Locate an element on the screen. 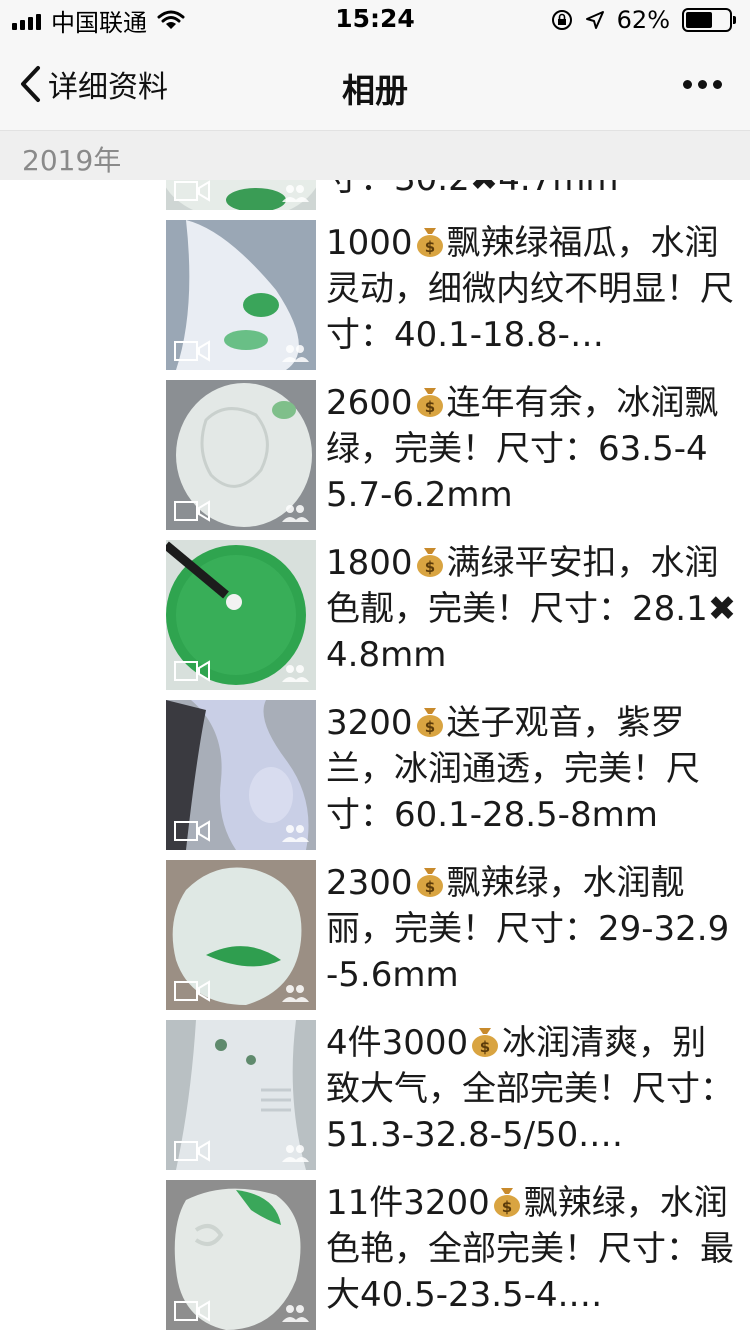 The width and height of the screenshot is (750, 1334). nav-bar: 详细资料 相册 is located at coordinates (375, 85).